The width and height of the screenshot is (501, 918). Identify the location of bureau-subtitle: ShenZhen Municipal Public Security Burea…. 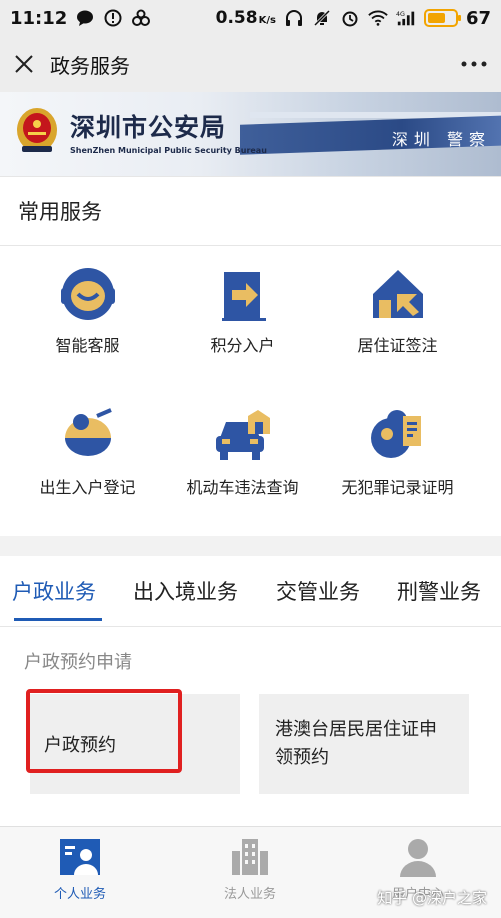
(168, 150).